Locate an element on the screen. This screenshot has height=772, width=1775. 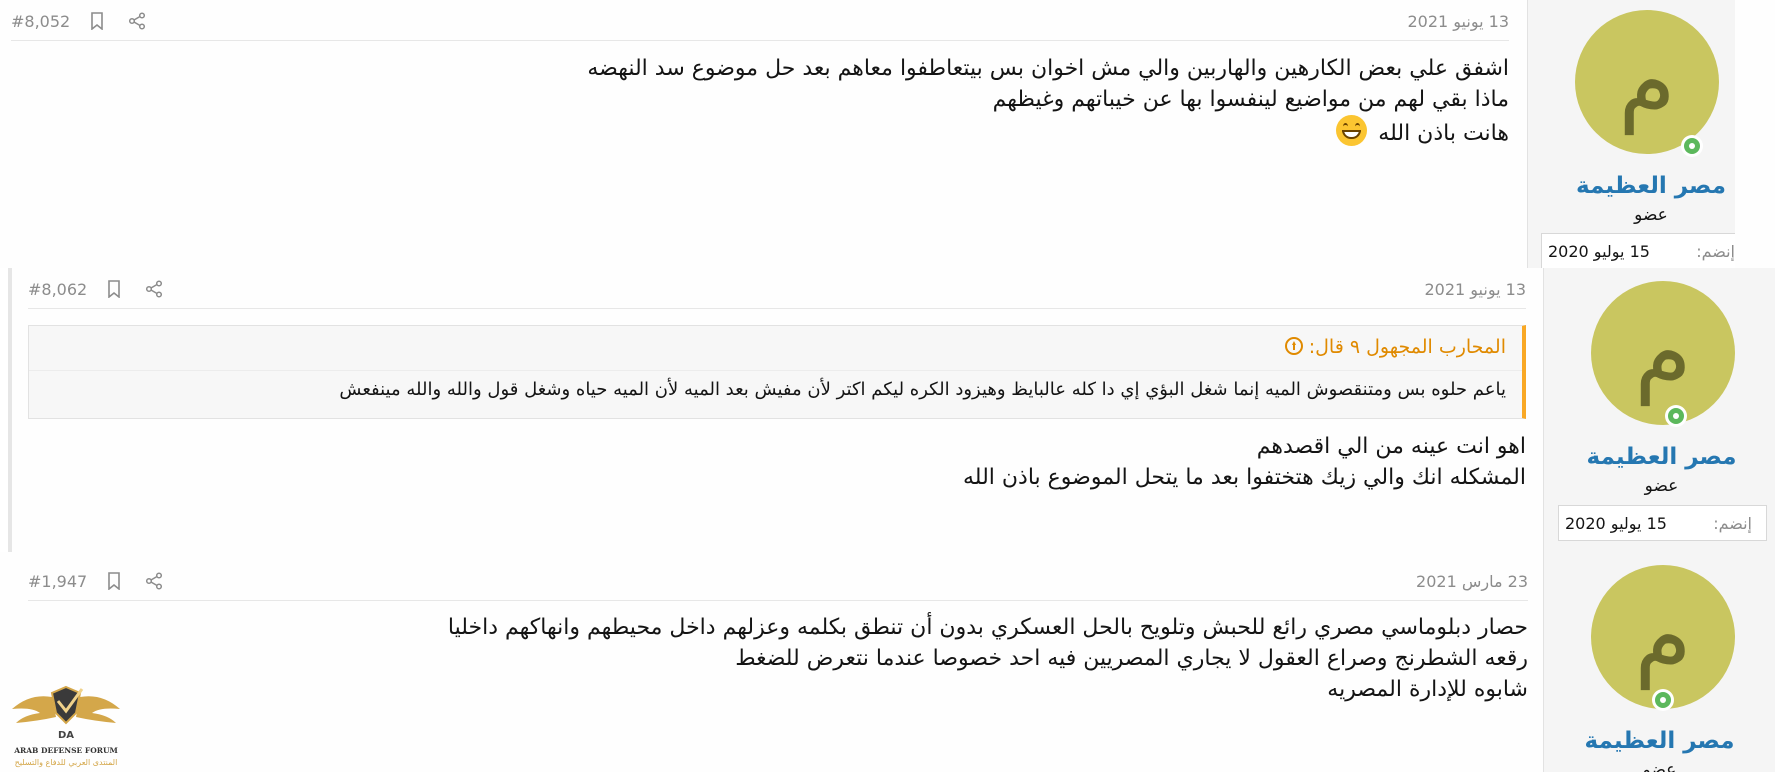
post-line: شابوه للإدارة المصريه is located at coordinates (1427, 689).